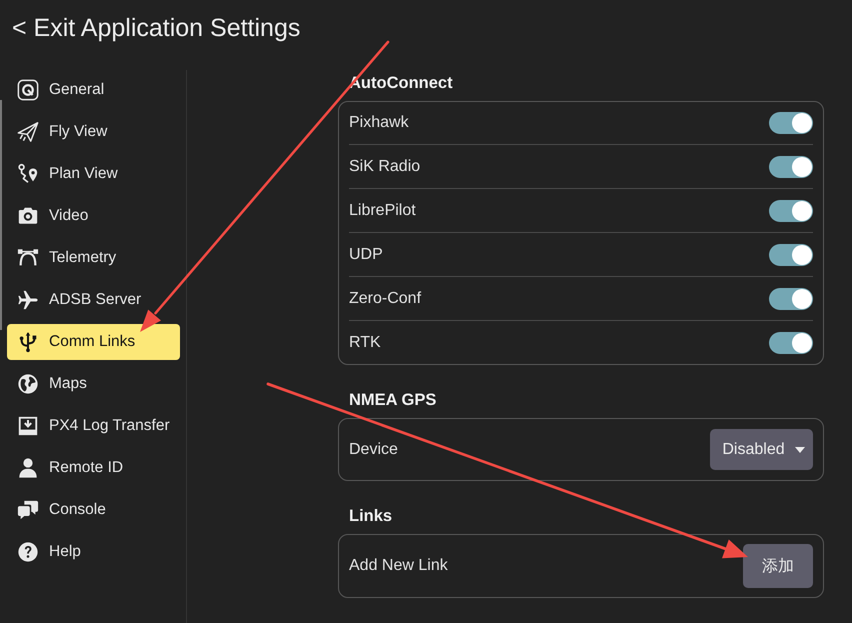 This screenshot has width=852, height=623. What do you see at coordinates (93, 384) in the screenshot?
I see `sidebar-item: Maps` at bounding box center [93, 384].